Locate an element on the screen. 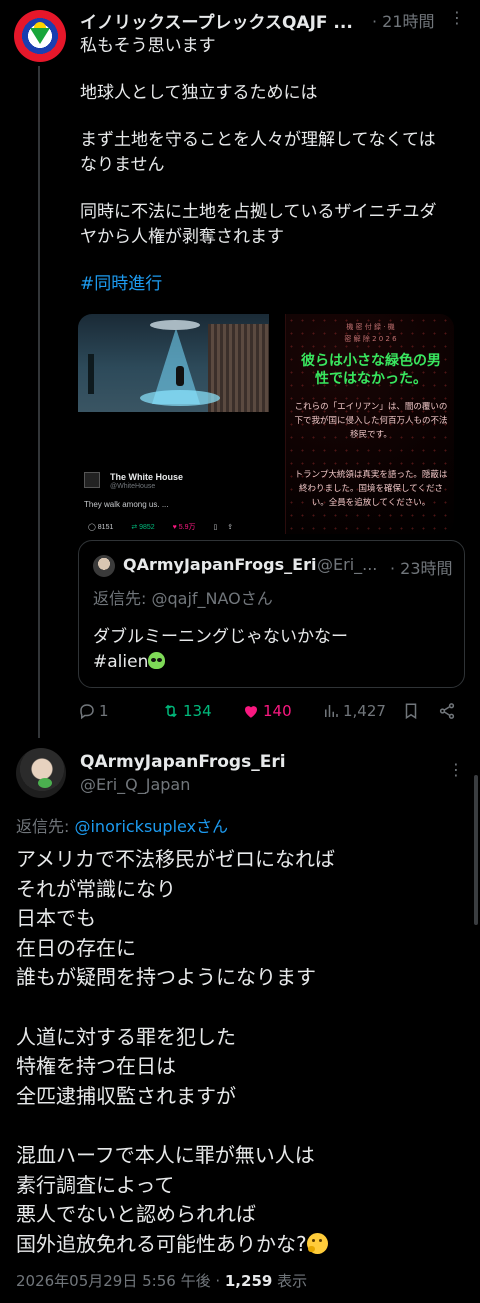 This screenshot has height=1303, width=480. reply-icon is located at coordinates (87, 712).